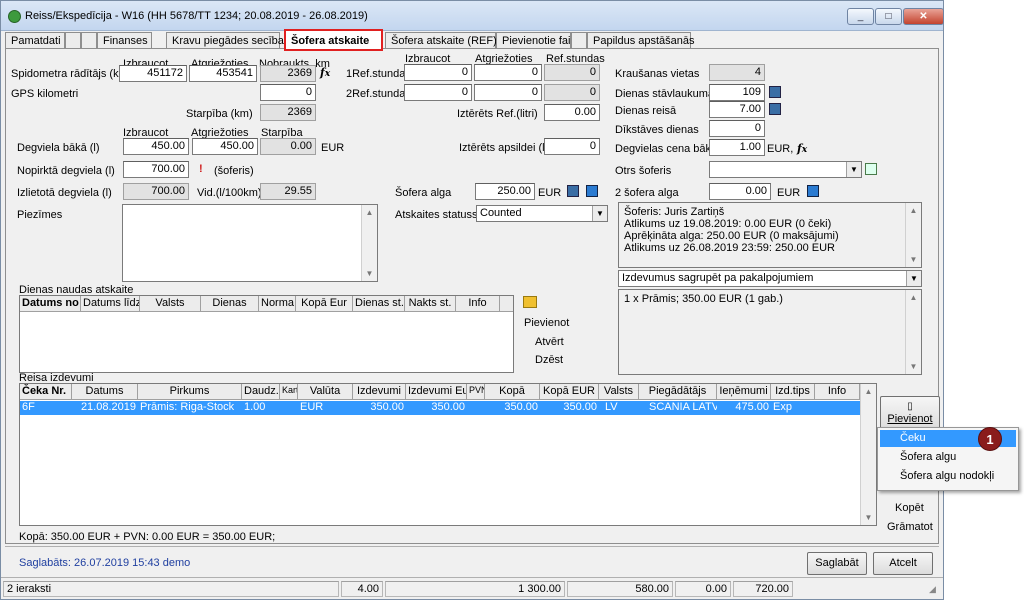 This screenshot has width=1024, height=600. What do you see at coordinates (156, 169) in the screenshot?
I see `fuel-bought-field: 700.00` at bounding box center [156, 169].